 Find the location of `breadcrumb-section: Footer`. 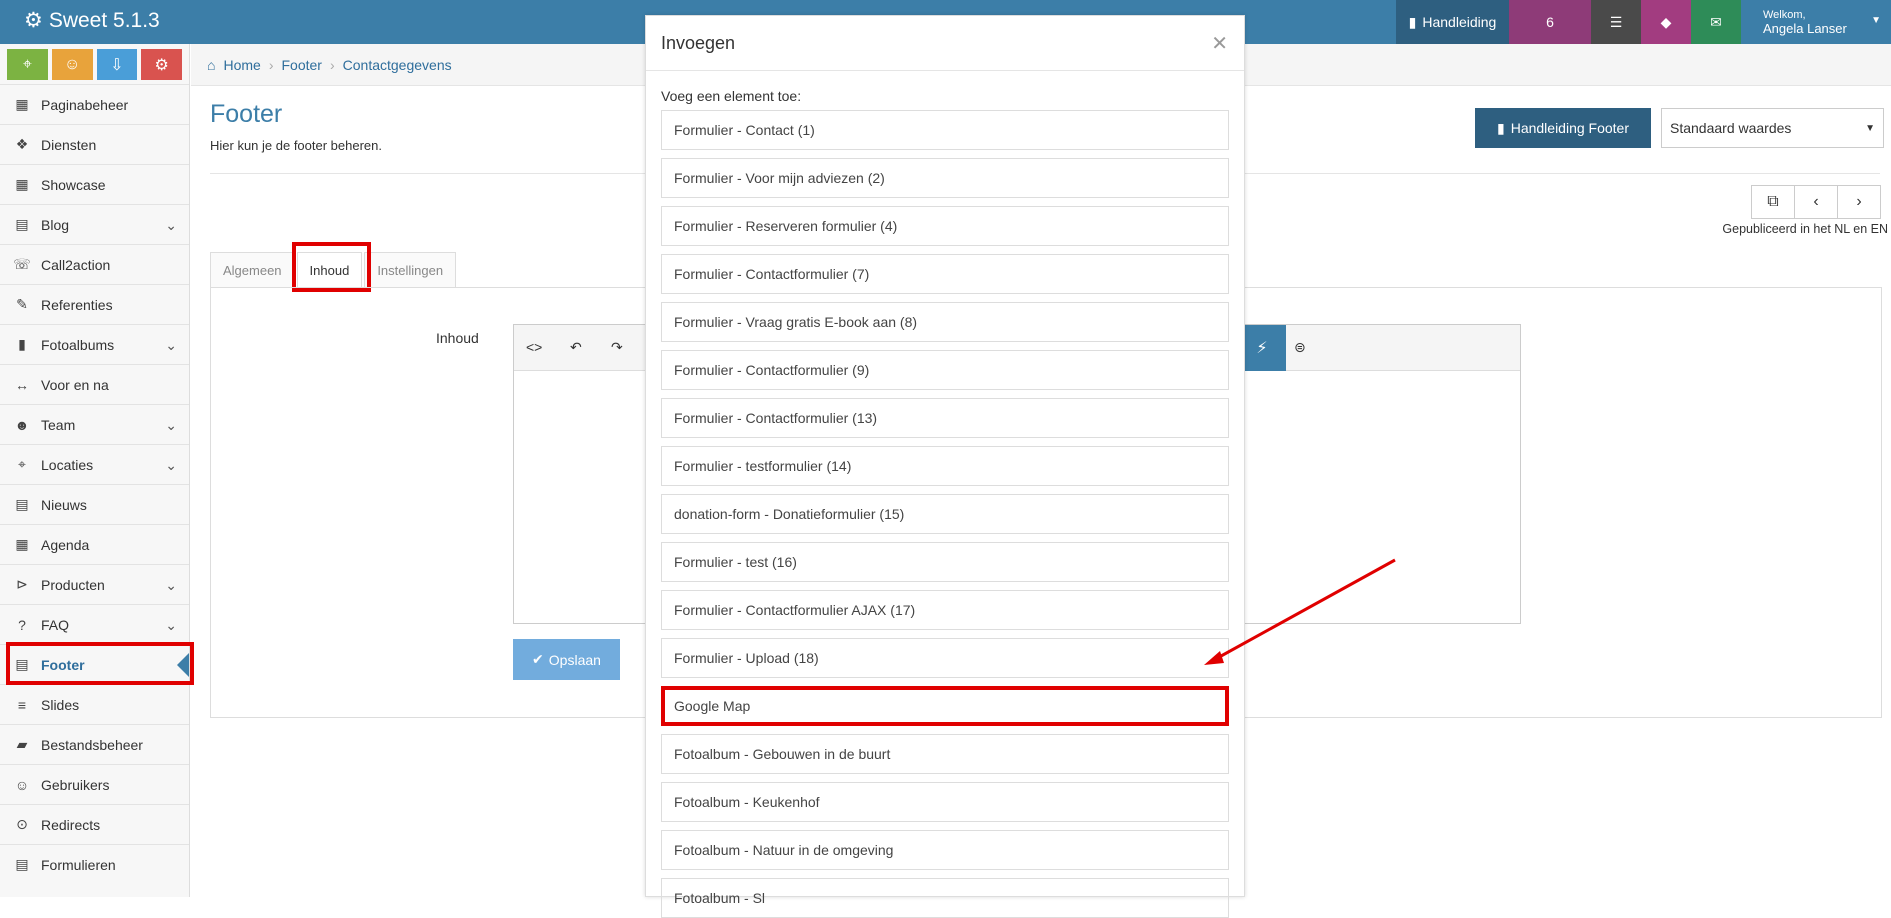

breadcrumb-section: Footer is located at coordinates (302, 65).